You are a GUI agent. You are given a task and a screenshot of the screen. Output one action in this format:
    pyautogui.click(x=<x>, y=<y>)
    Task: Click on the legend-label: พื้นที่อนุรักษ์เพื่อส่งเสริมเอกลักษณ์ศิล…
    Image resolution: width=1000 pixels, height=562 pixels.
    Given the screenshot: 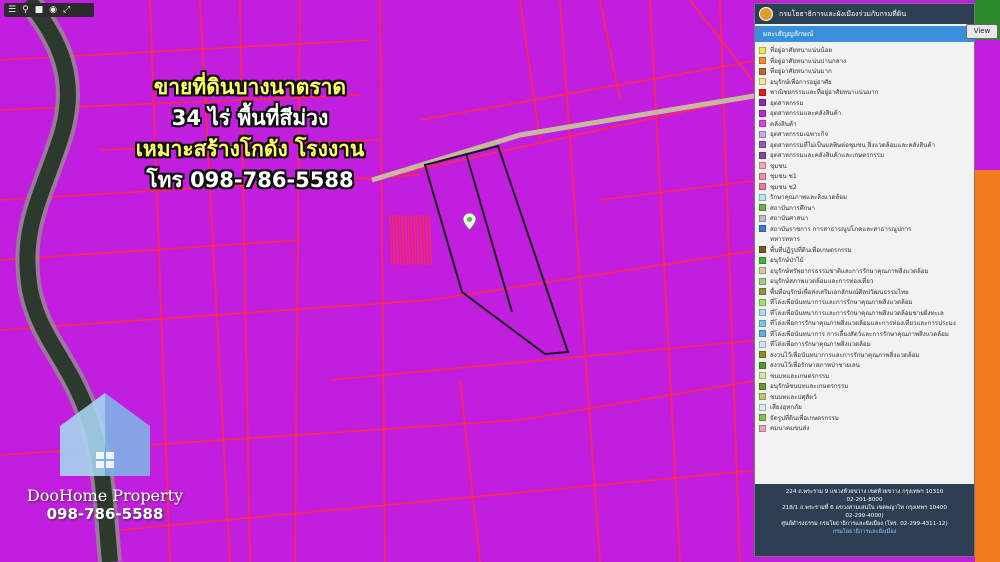 What is the action you would take?
    pyautogui.click(x=839, y=292)
    